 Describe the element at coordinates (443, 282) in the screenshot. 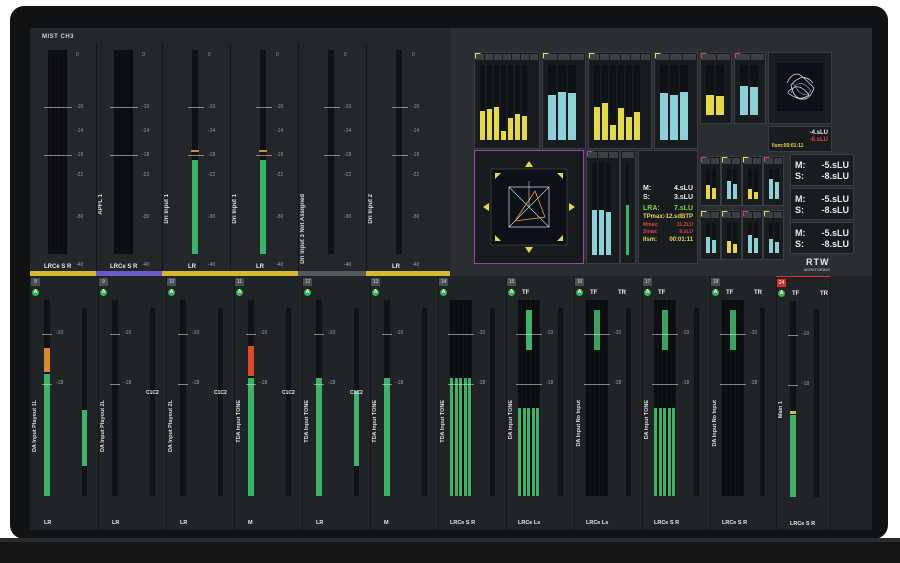

I see `channel-number: 14` at that location.